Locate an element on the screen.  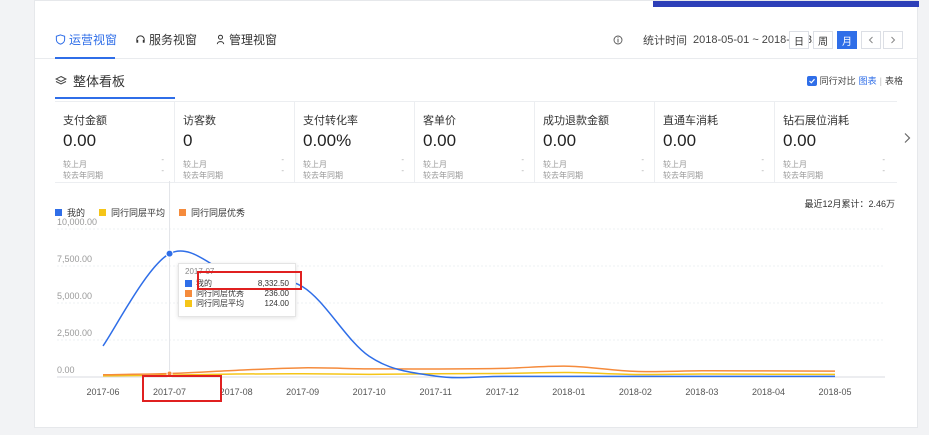
x-tick-label: 2018-02 is located at coordinates (635, 392).